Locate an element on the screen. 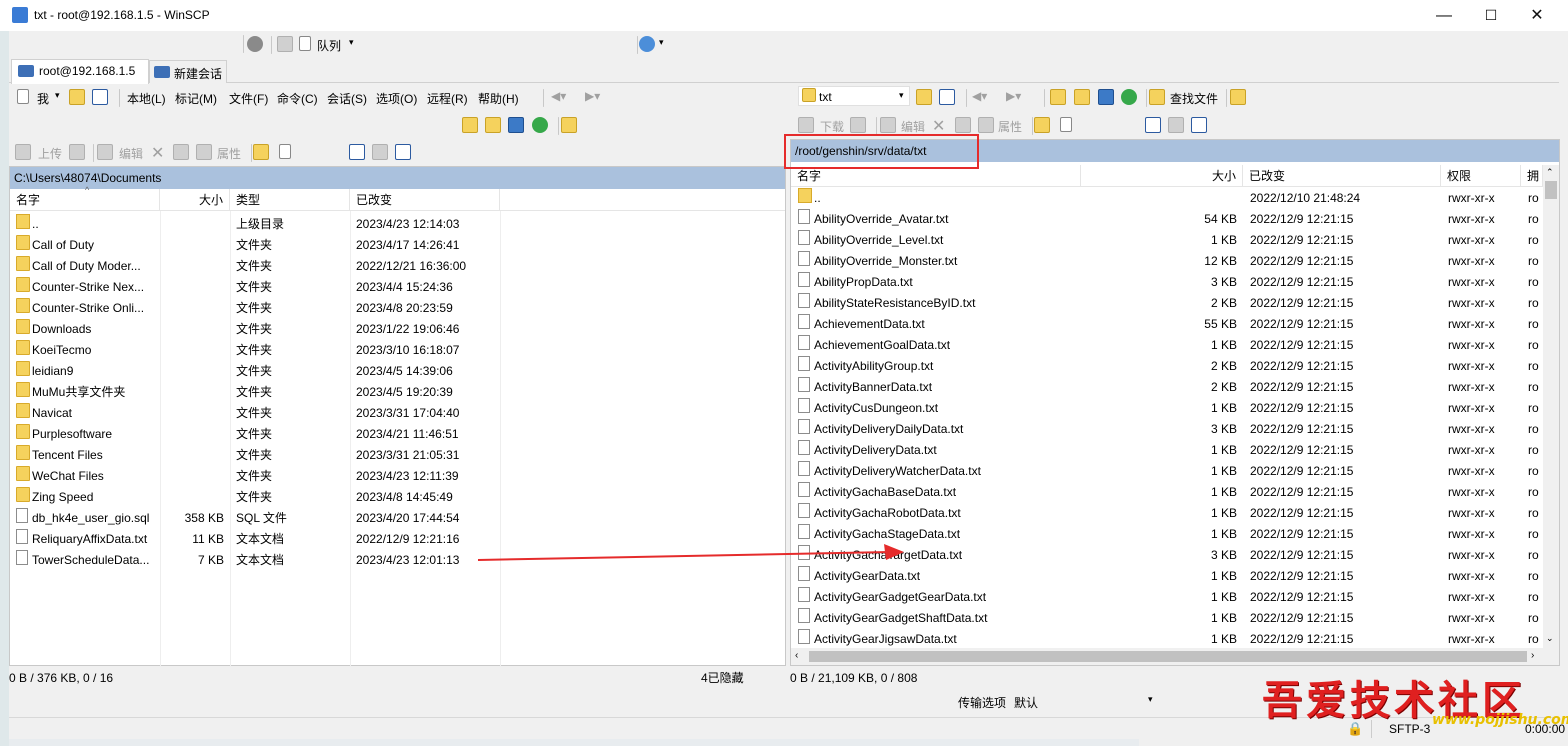 This screenshot has height=746, width=1568. annotation-arrow-head is located at coordinates (894, 552).